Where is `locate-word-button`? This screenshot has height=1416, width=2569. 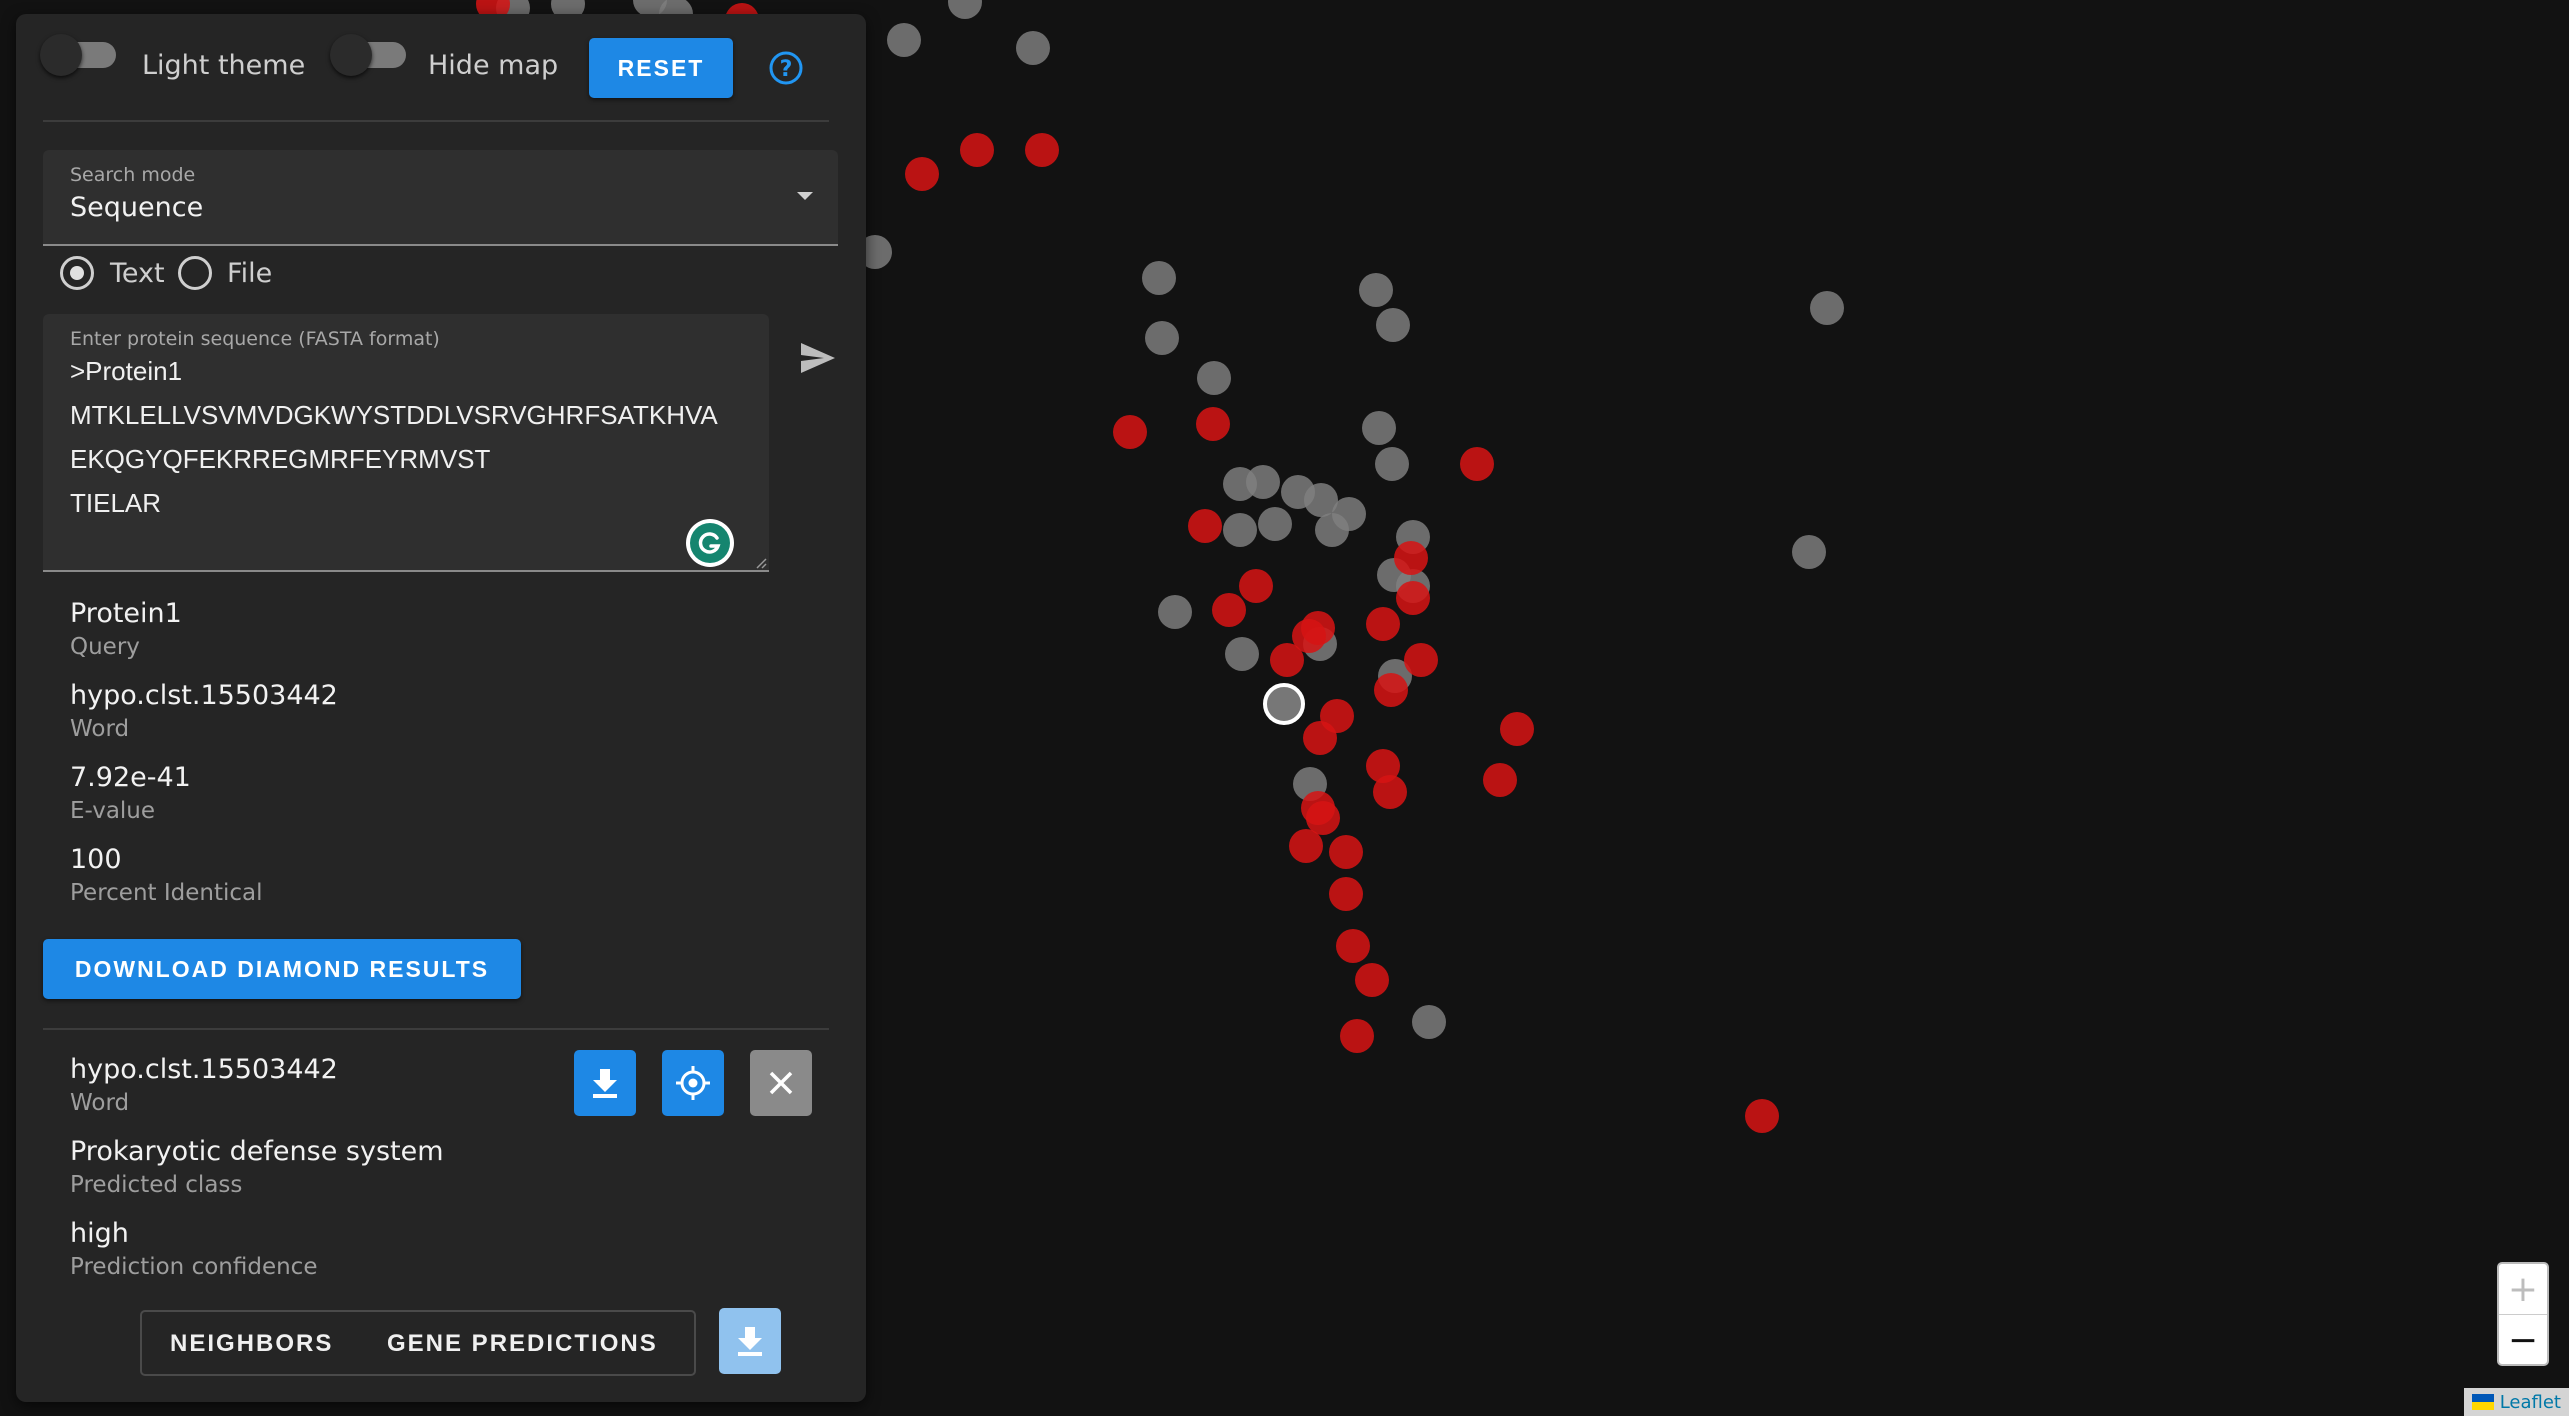 locate-word-button is located at coordinates (693, 1083).